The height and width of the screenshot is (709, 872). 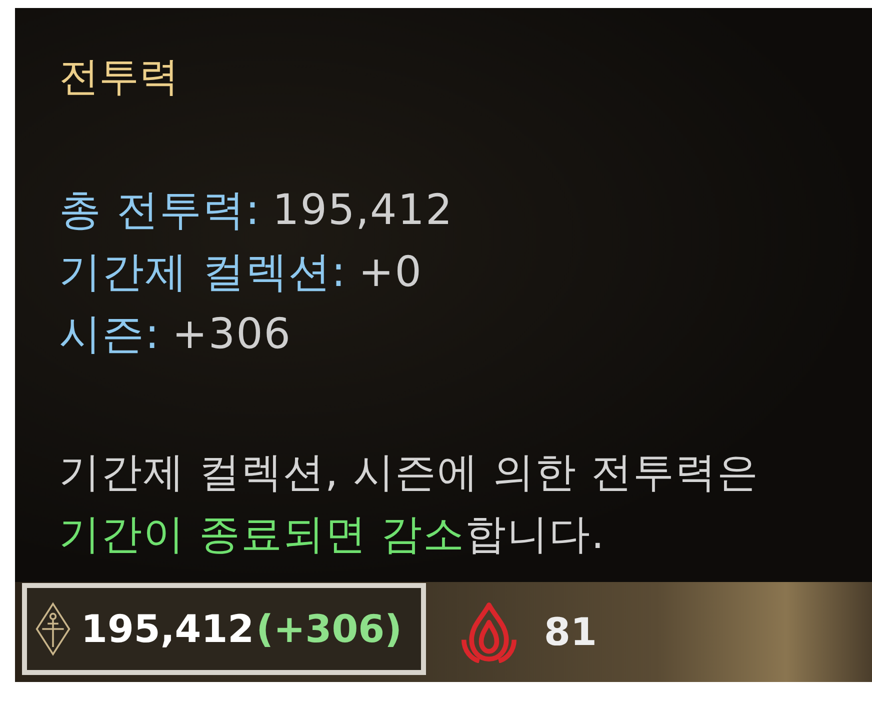 I want to click on stat-value: +306, so click(x=232, y=333).